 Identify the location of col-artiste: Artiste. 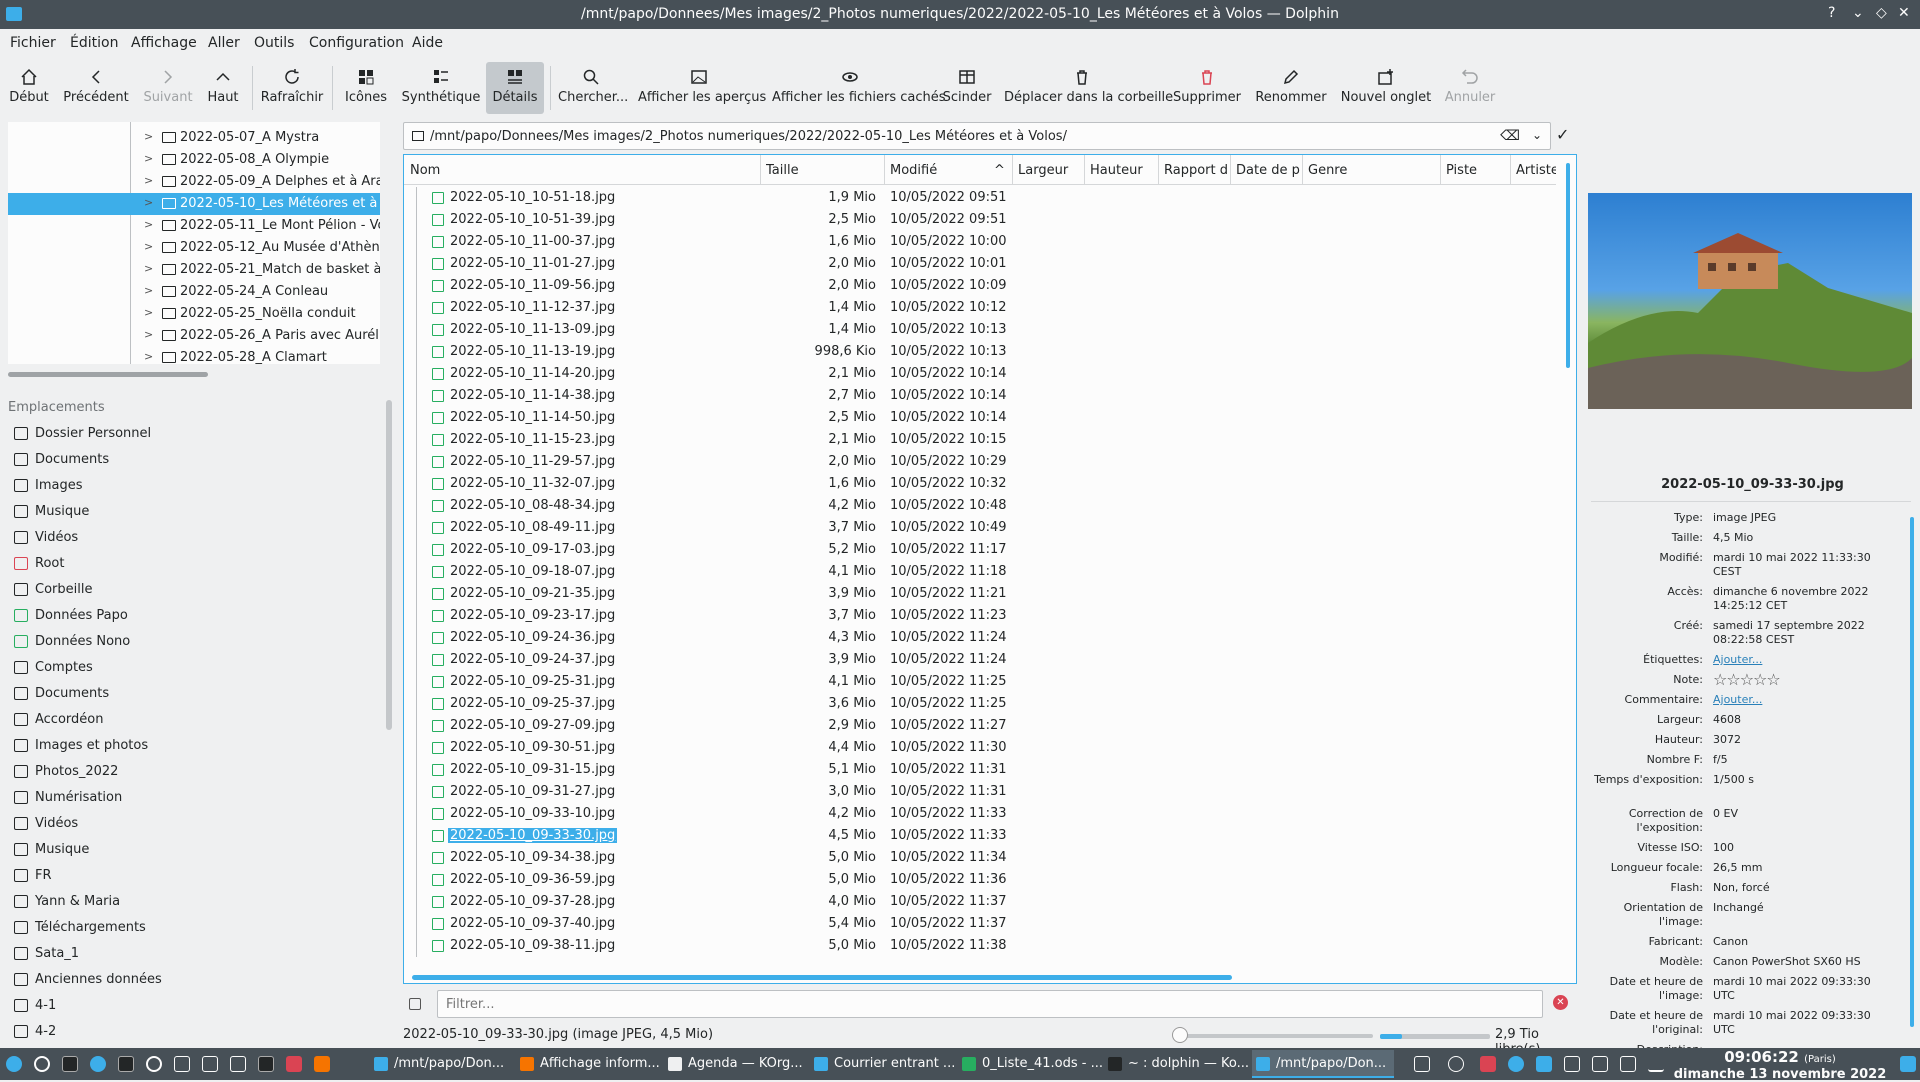
(1536, 170).